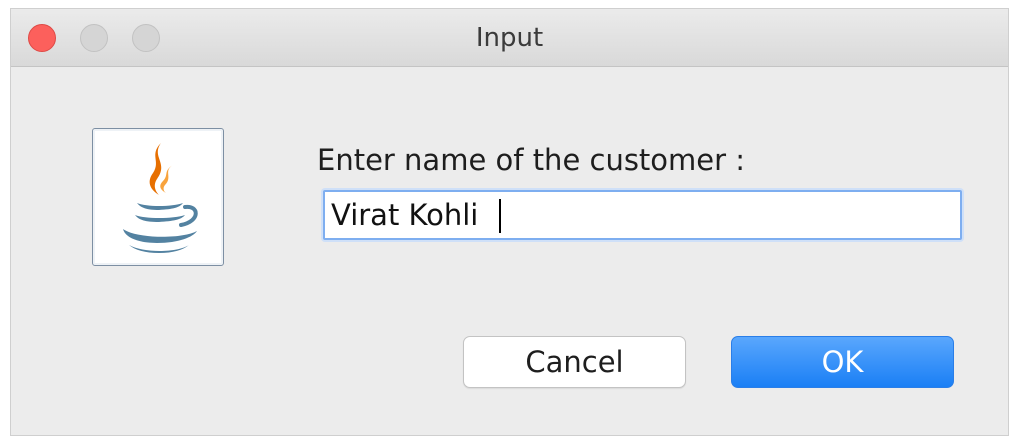  What do you see at coordinates (500, 216) in the screenshot?
I see `text-caret` at bounding box center [500, 216].